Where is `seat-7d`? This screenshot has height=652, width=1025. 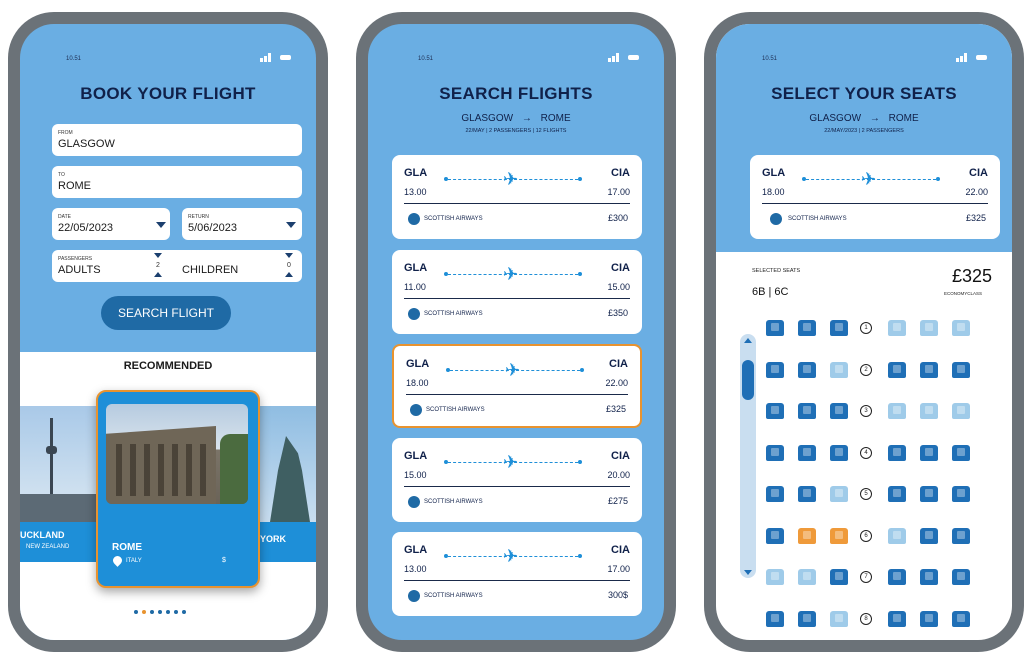
seat-7d is located at coordinates (897, 577).